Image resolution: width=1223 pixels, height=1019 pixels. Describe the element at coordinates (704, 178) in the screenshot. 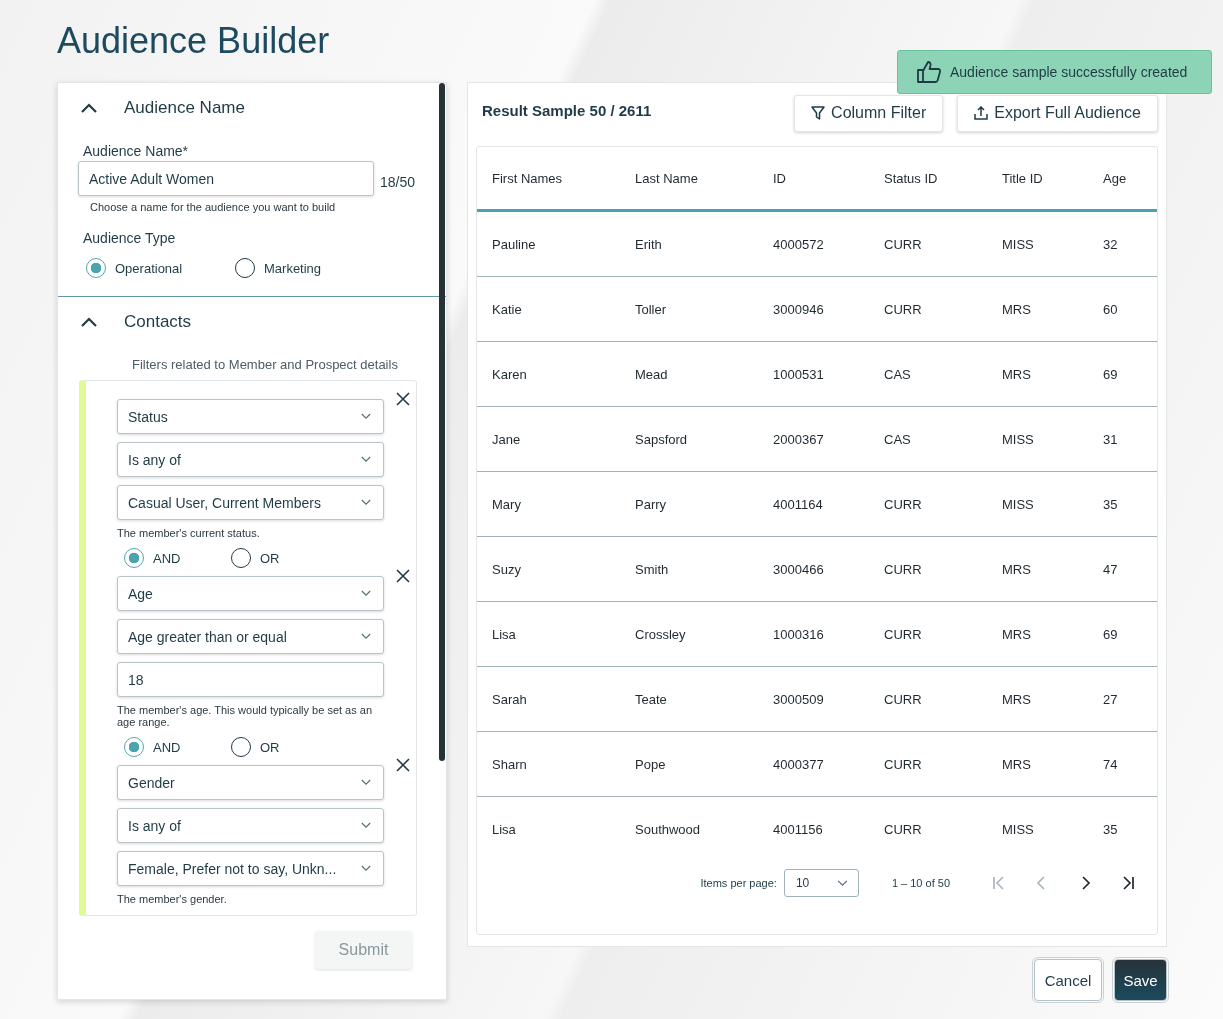

I see `column-header: Last Name` at that location.